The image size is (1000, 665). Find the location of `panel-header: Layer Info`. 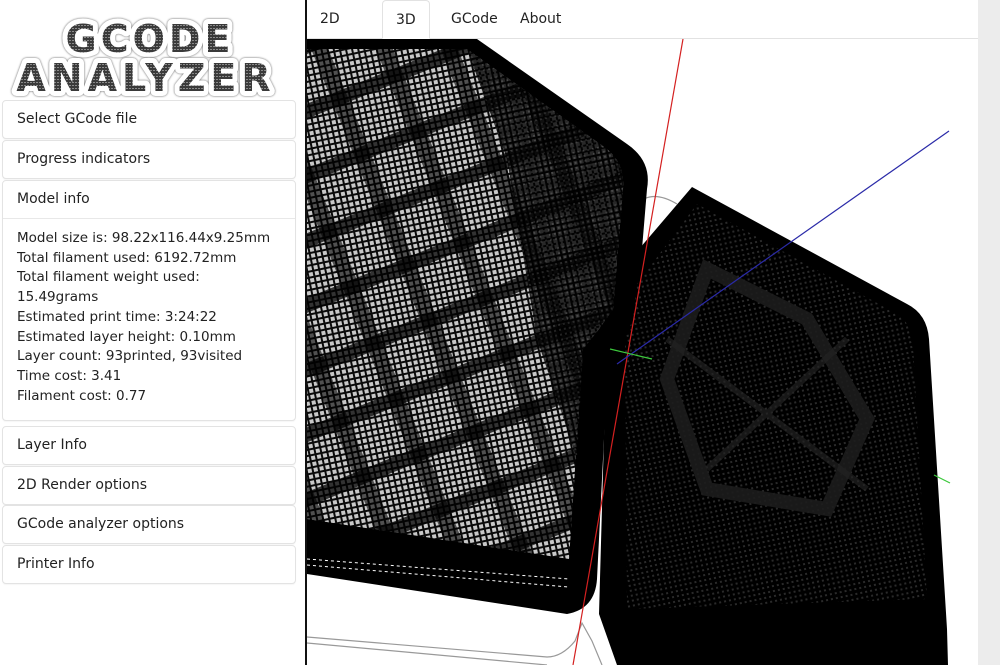

panel-header: Layer Info is located at coordinates (149, 445).